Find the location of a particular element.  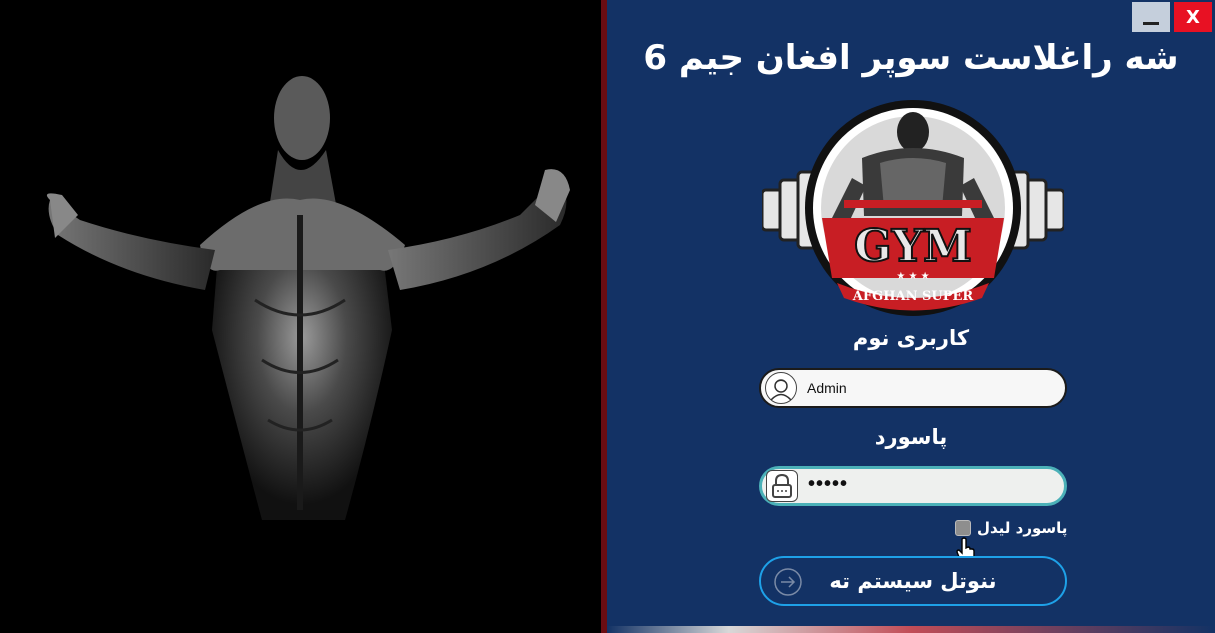

password-label: پاسورد is located at coordinates (911, 437).